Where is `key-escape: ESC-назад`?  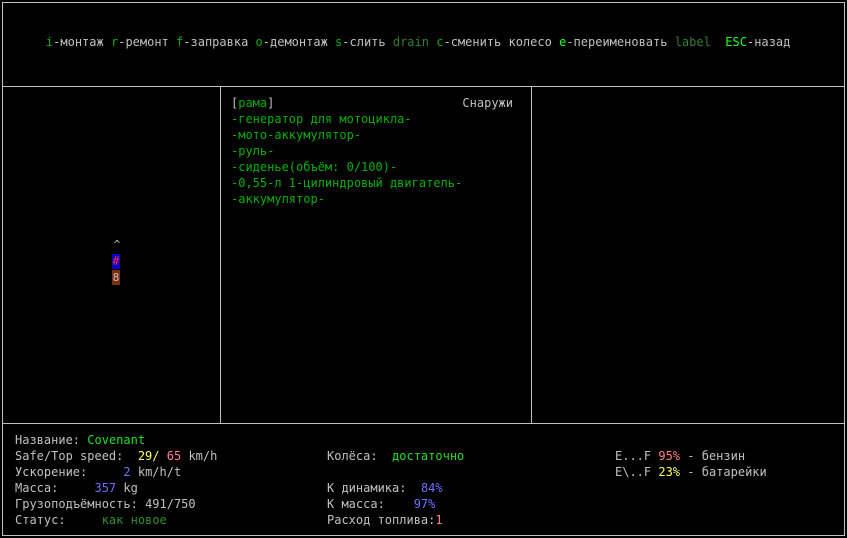 key-escape: ESC-назад is located at coordinates (757, 42).